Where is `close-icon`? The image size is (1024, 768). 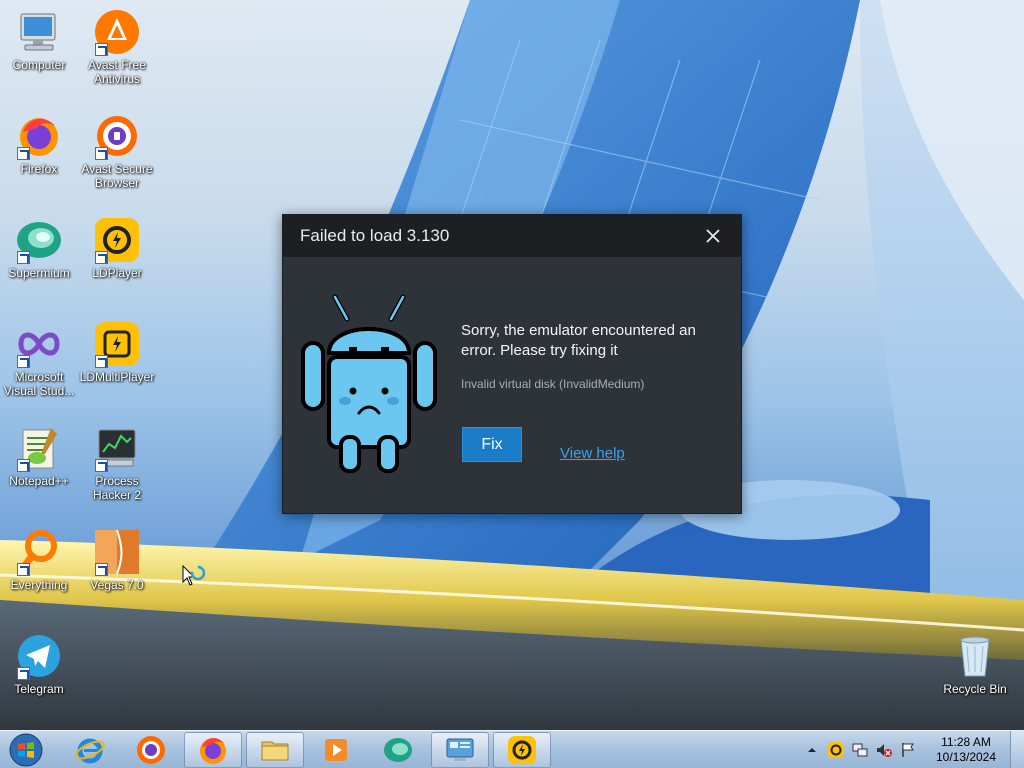 close-icon is located at coordinates (713, 236).